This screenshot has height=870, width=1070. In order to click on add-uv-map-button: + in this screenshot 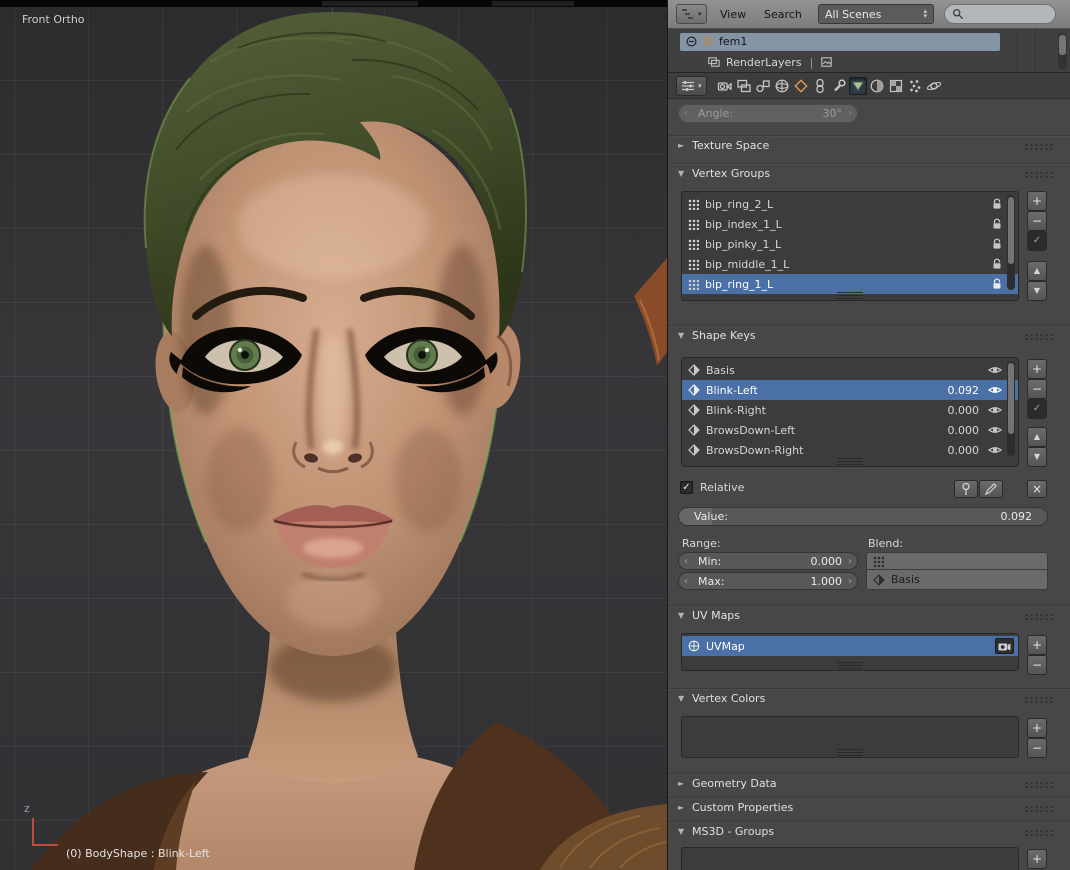, I will do `click(1037, 645)`.